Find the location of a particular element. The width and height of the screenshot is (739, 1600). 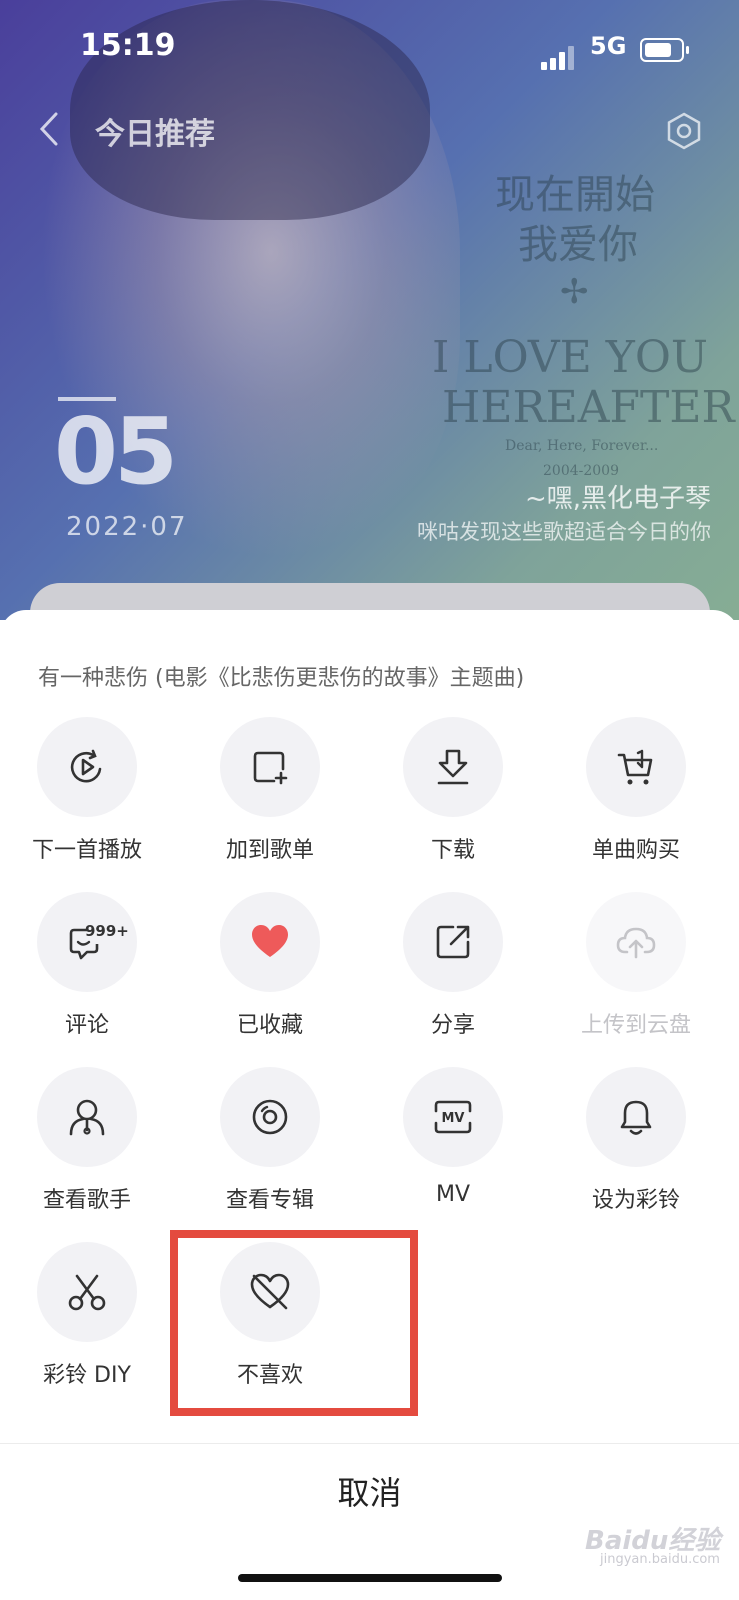

add-to-playlist-label: 加到歌单 is located at coordinates (269, 850).